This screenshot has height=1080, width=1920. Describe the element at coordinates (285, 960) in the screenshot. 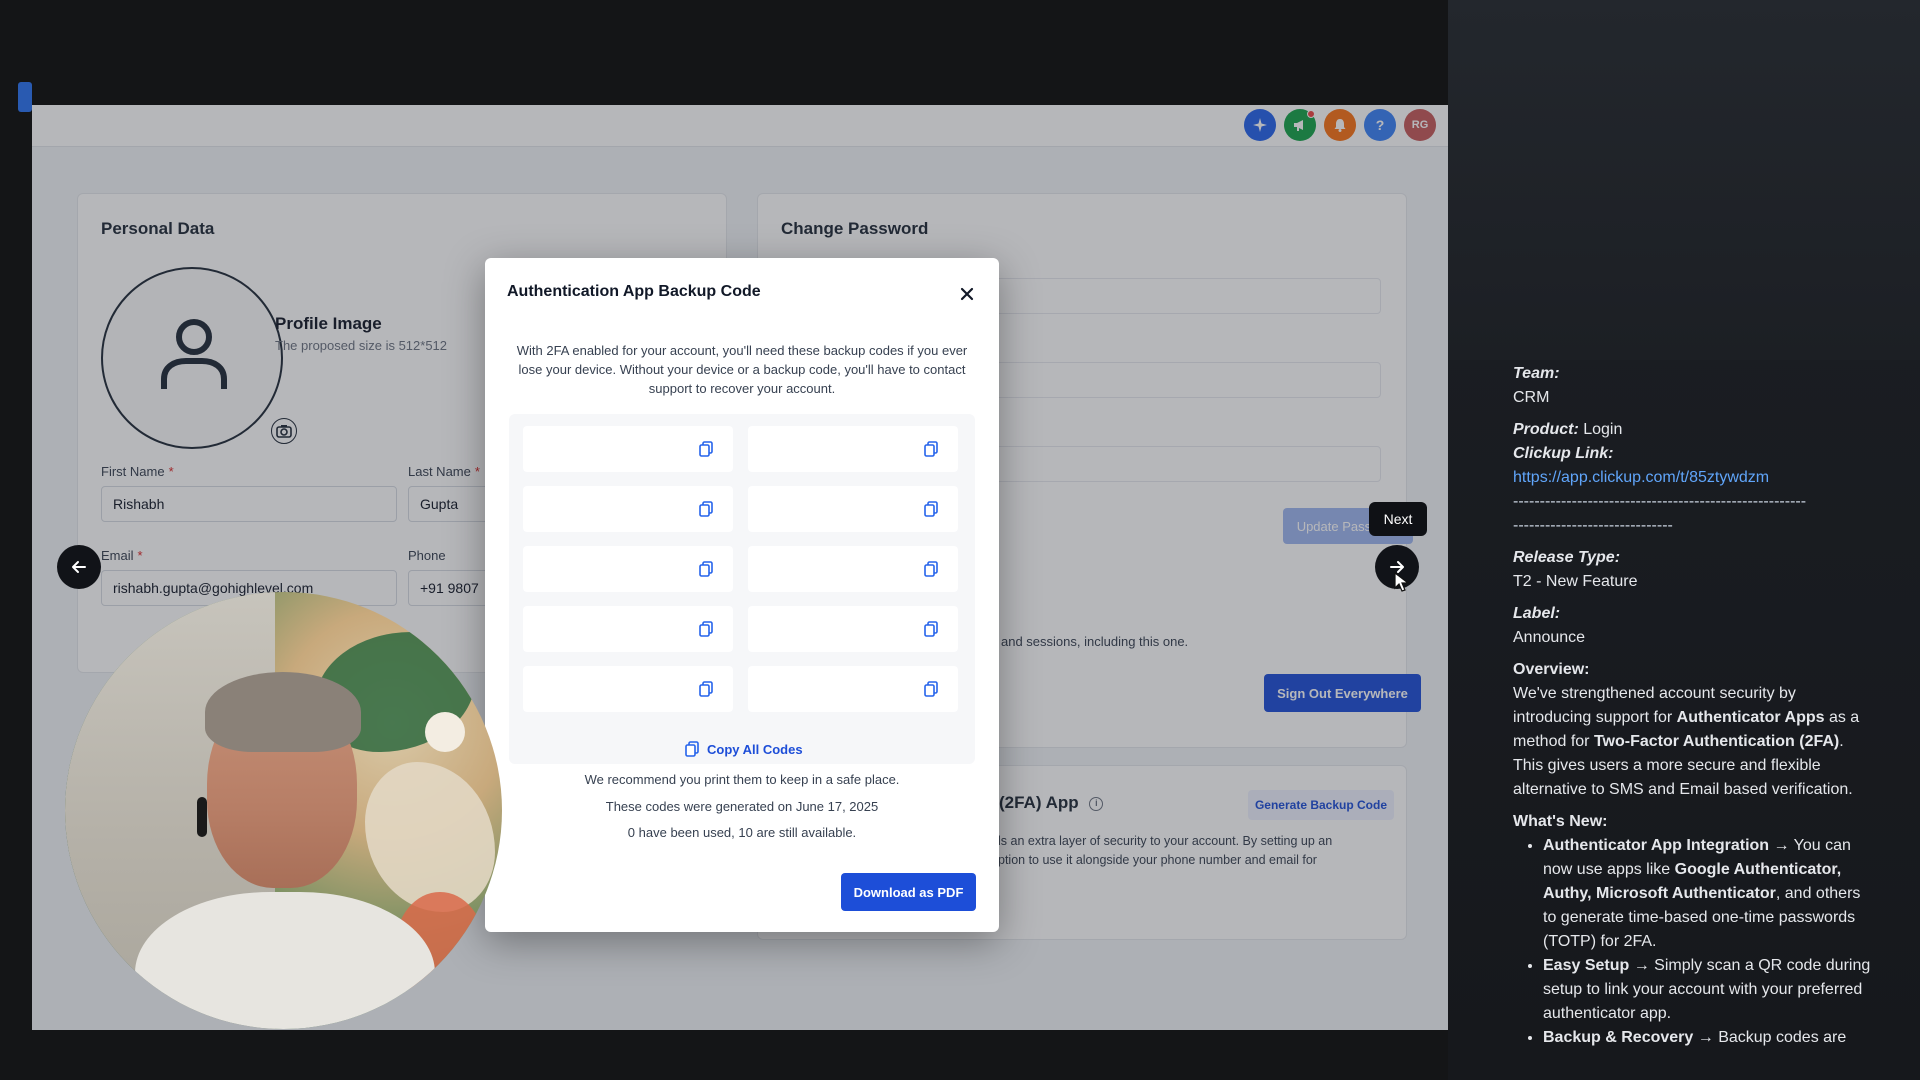

I see `webcam-presenter-body` at that location.